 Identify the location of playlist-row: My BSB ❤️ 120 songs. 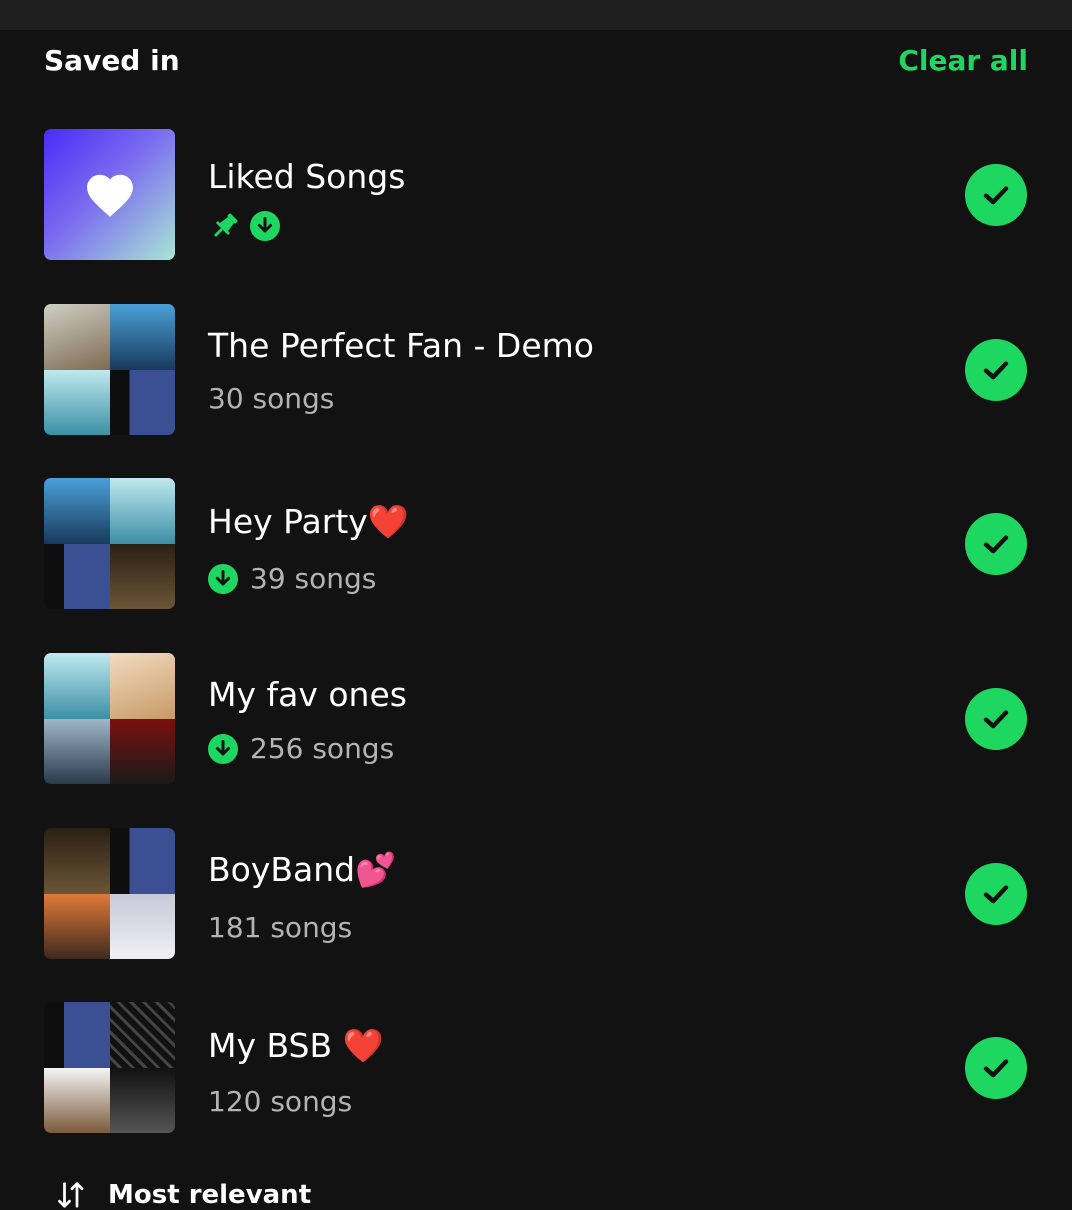
(536, 1068).